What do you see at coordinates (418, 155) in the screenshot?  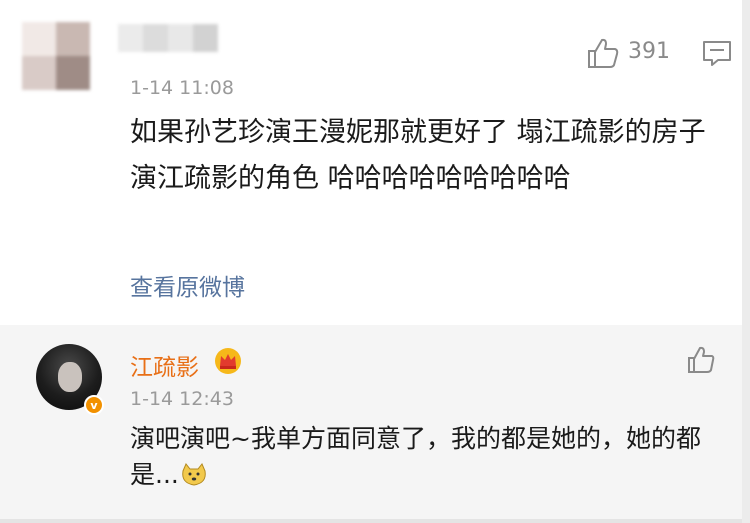 I see `comment-text: 如果孙艺珍演王漫妮那就更好了 塌江疏影的房子 演江疏影的角色 哈哈哈哈哈哈哈哈哈` at bounding box center [418, 155].